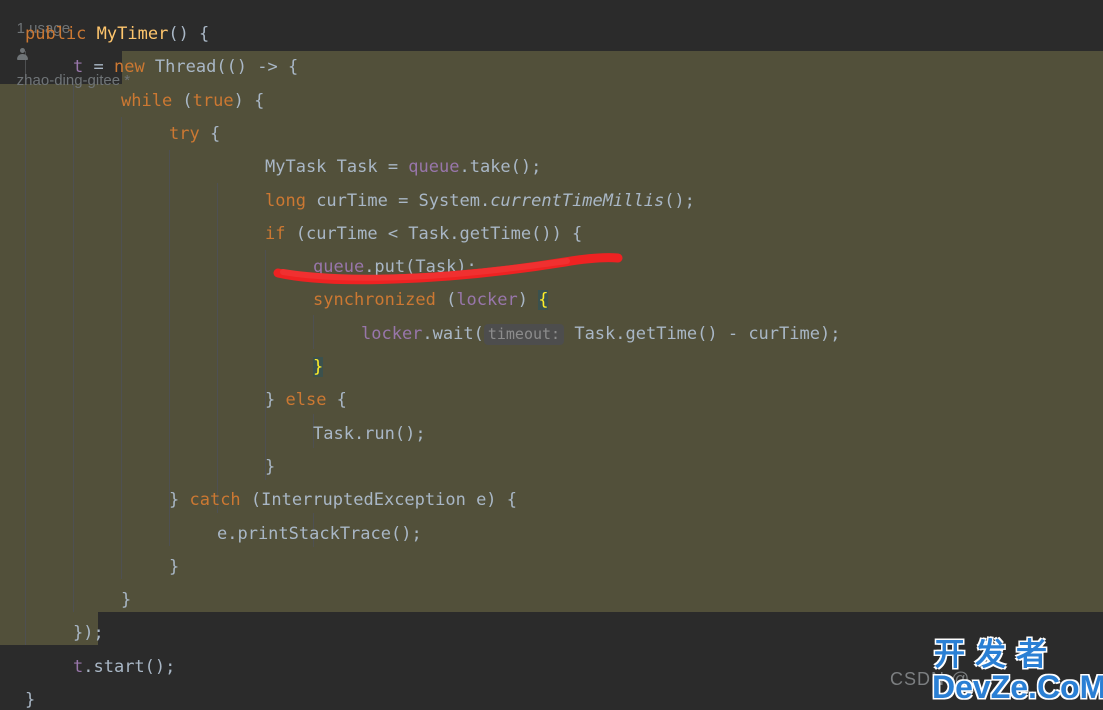  Describe the element at coordinates (306, 400) in the screenshot. I see `line-else-token-1: else` at that location.